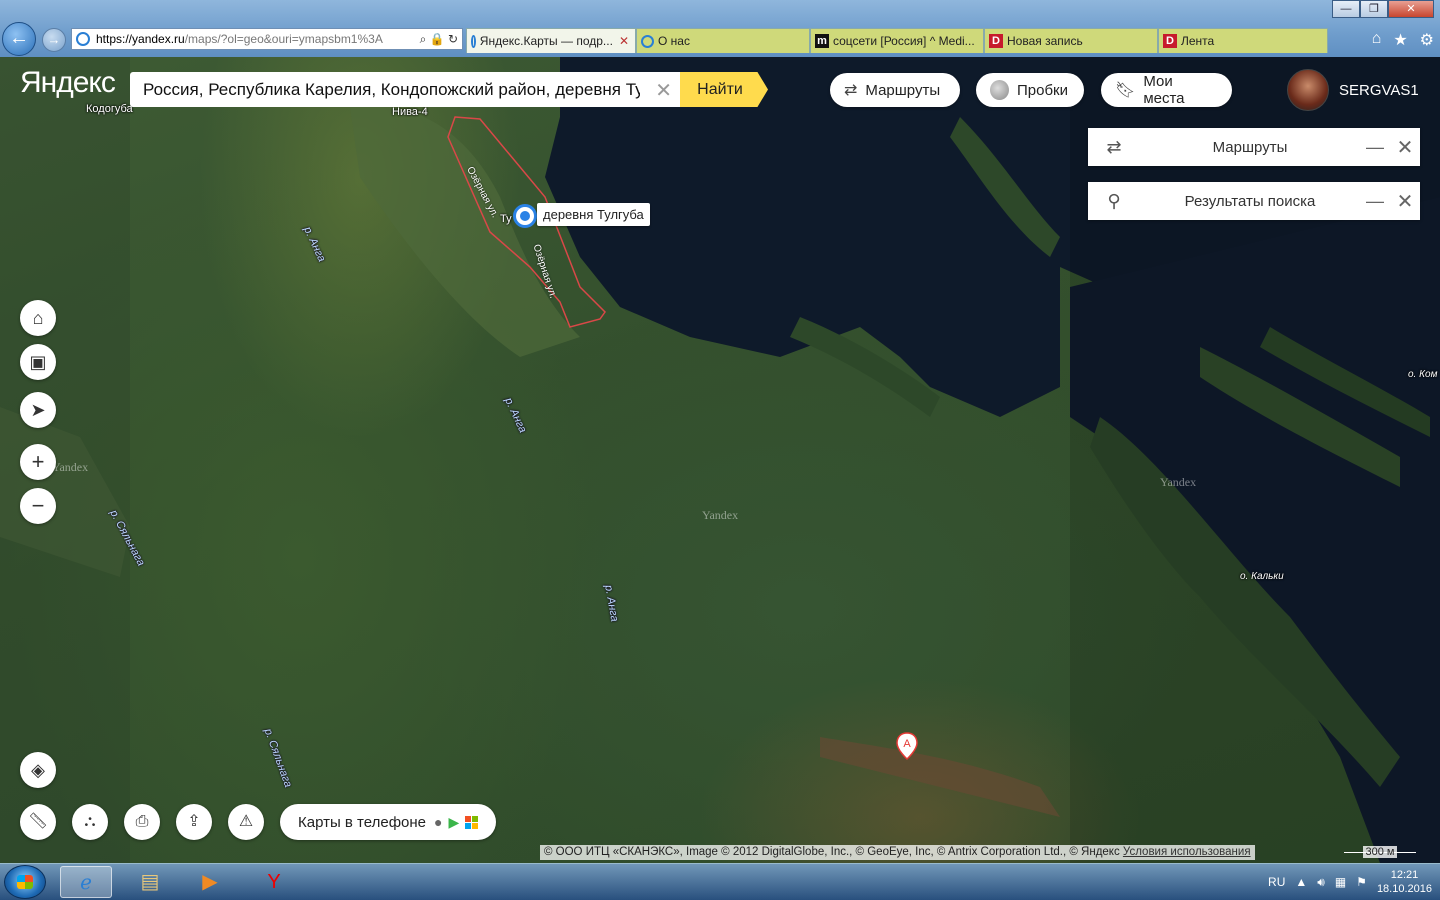  Describe the element at coordinates (1374, 9) in the screenshot. I see `maximize-button: ❐` at that location.